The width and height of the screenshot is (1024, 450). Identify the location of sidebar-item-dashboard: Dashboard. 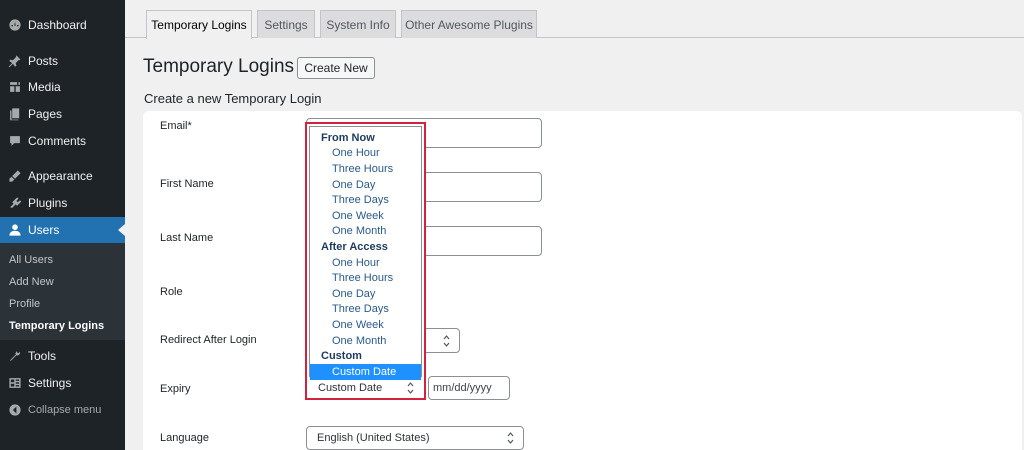
(62, 25).